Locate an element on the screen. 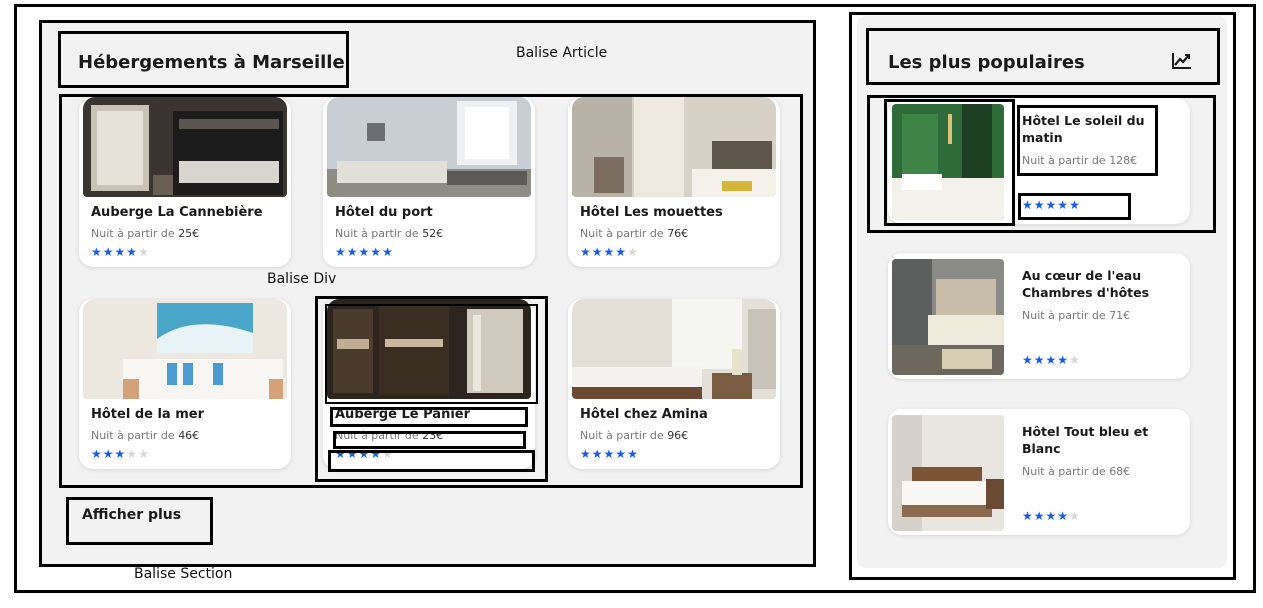 This screenshot has height=608, width=1263. hotel-price: Nuit à partir de 52€ is located at coordinates (389, 233).